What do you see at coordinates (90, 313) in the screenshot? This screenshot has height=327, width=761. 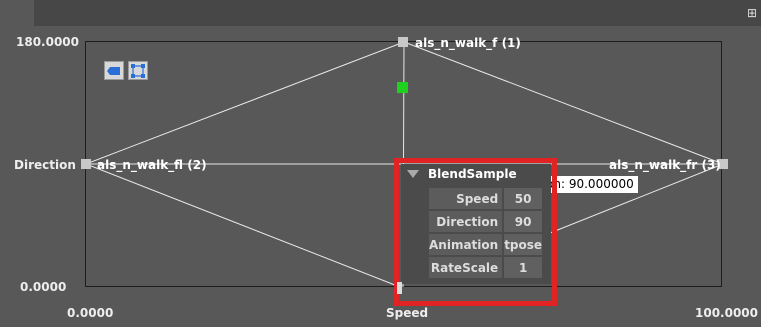 I see `x-axis-min: 0.0000` at bounding box center [90, 313].